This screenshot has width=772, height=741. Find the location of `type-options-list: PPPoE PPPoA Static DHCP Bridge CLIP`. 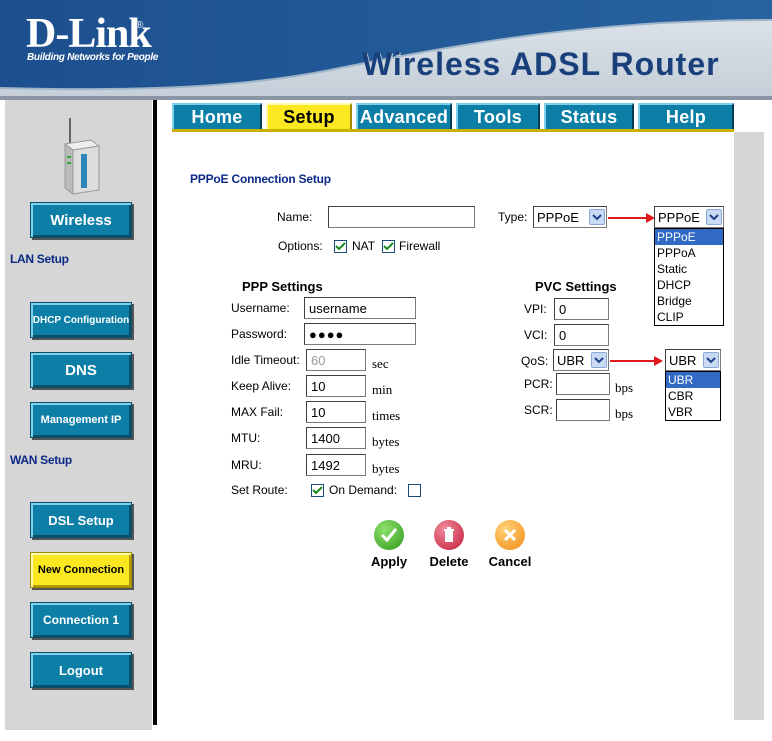

type-options-list: PPPoE PPPoA Static DHCP Bridge CLIP is located at coordinates (689, 277).